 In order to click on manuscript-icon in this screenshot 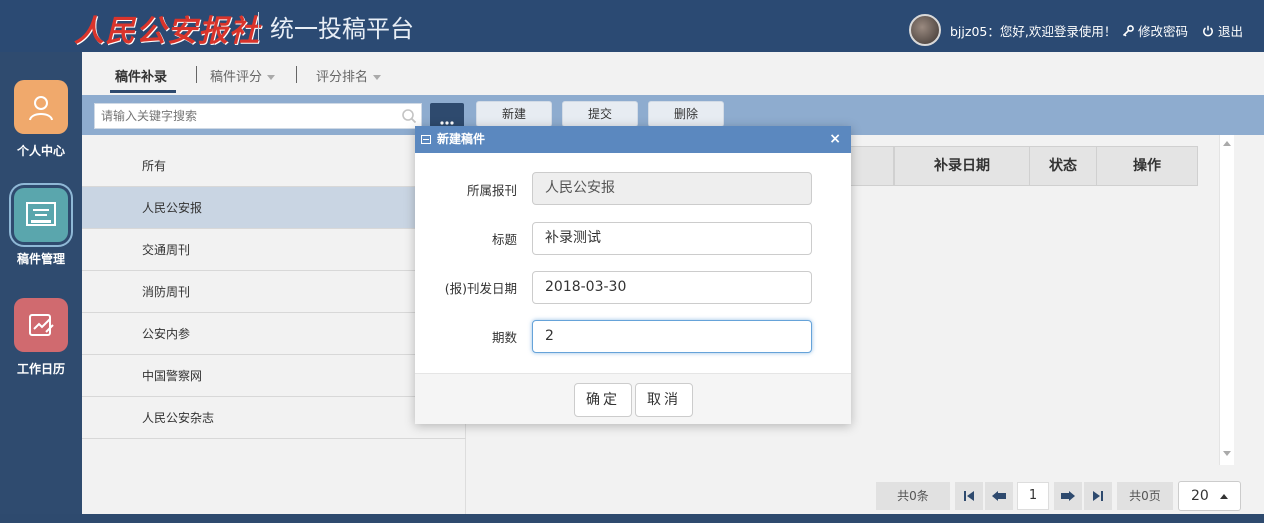, I will do `click(41, 215)`.